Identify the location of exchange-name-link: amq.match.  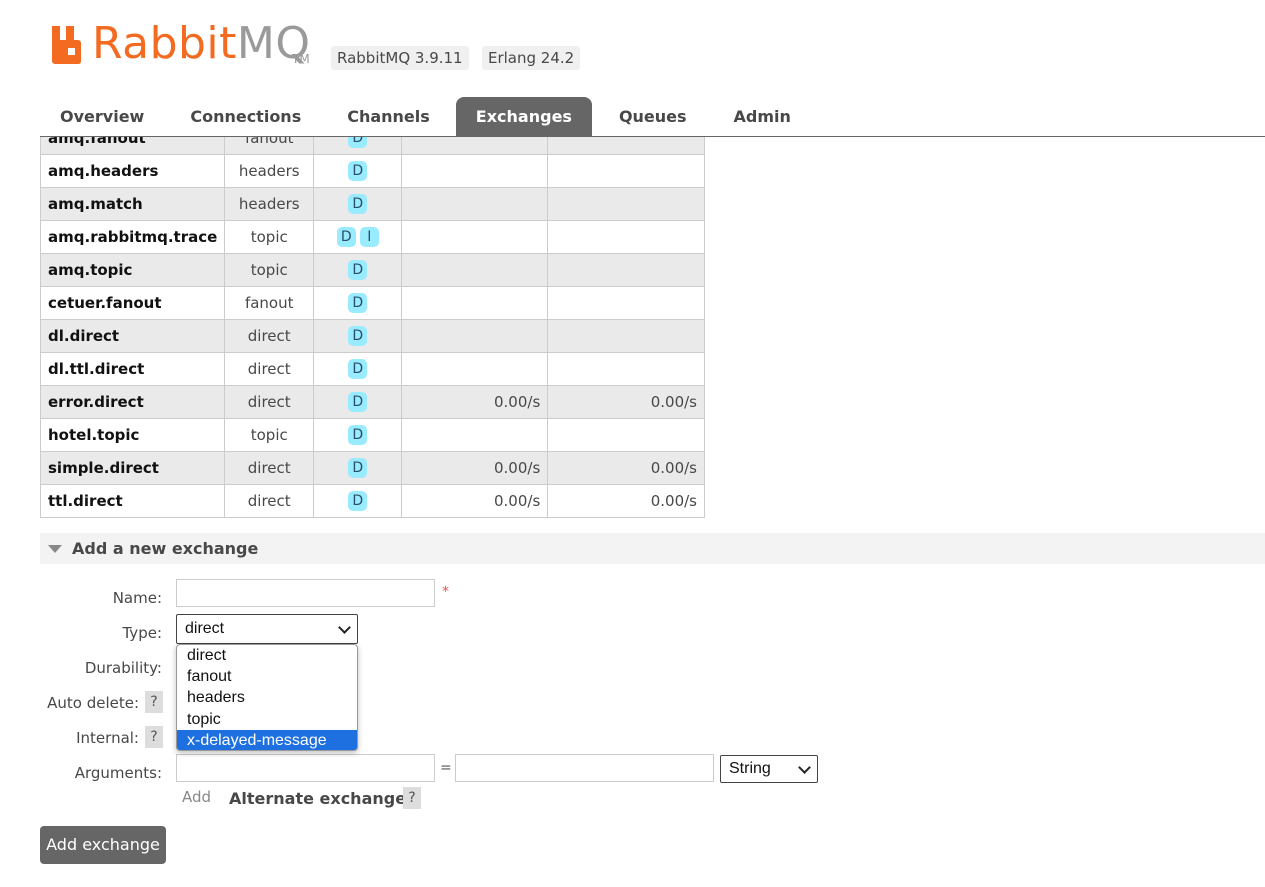
(133, 204).